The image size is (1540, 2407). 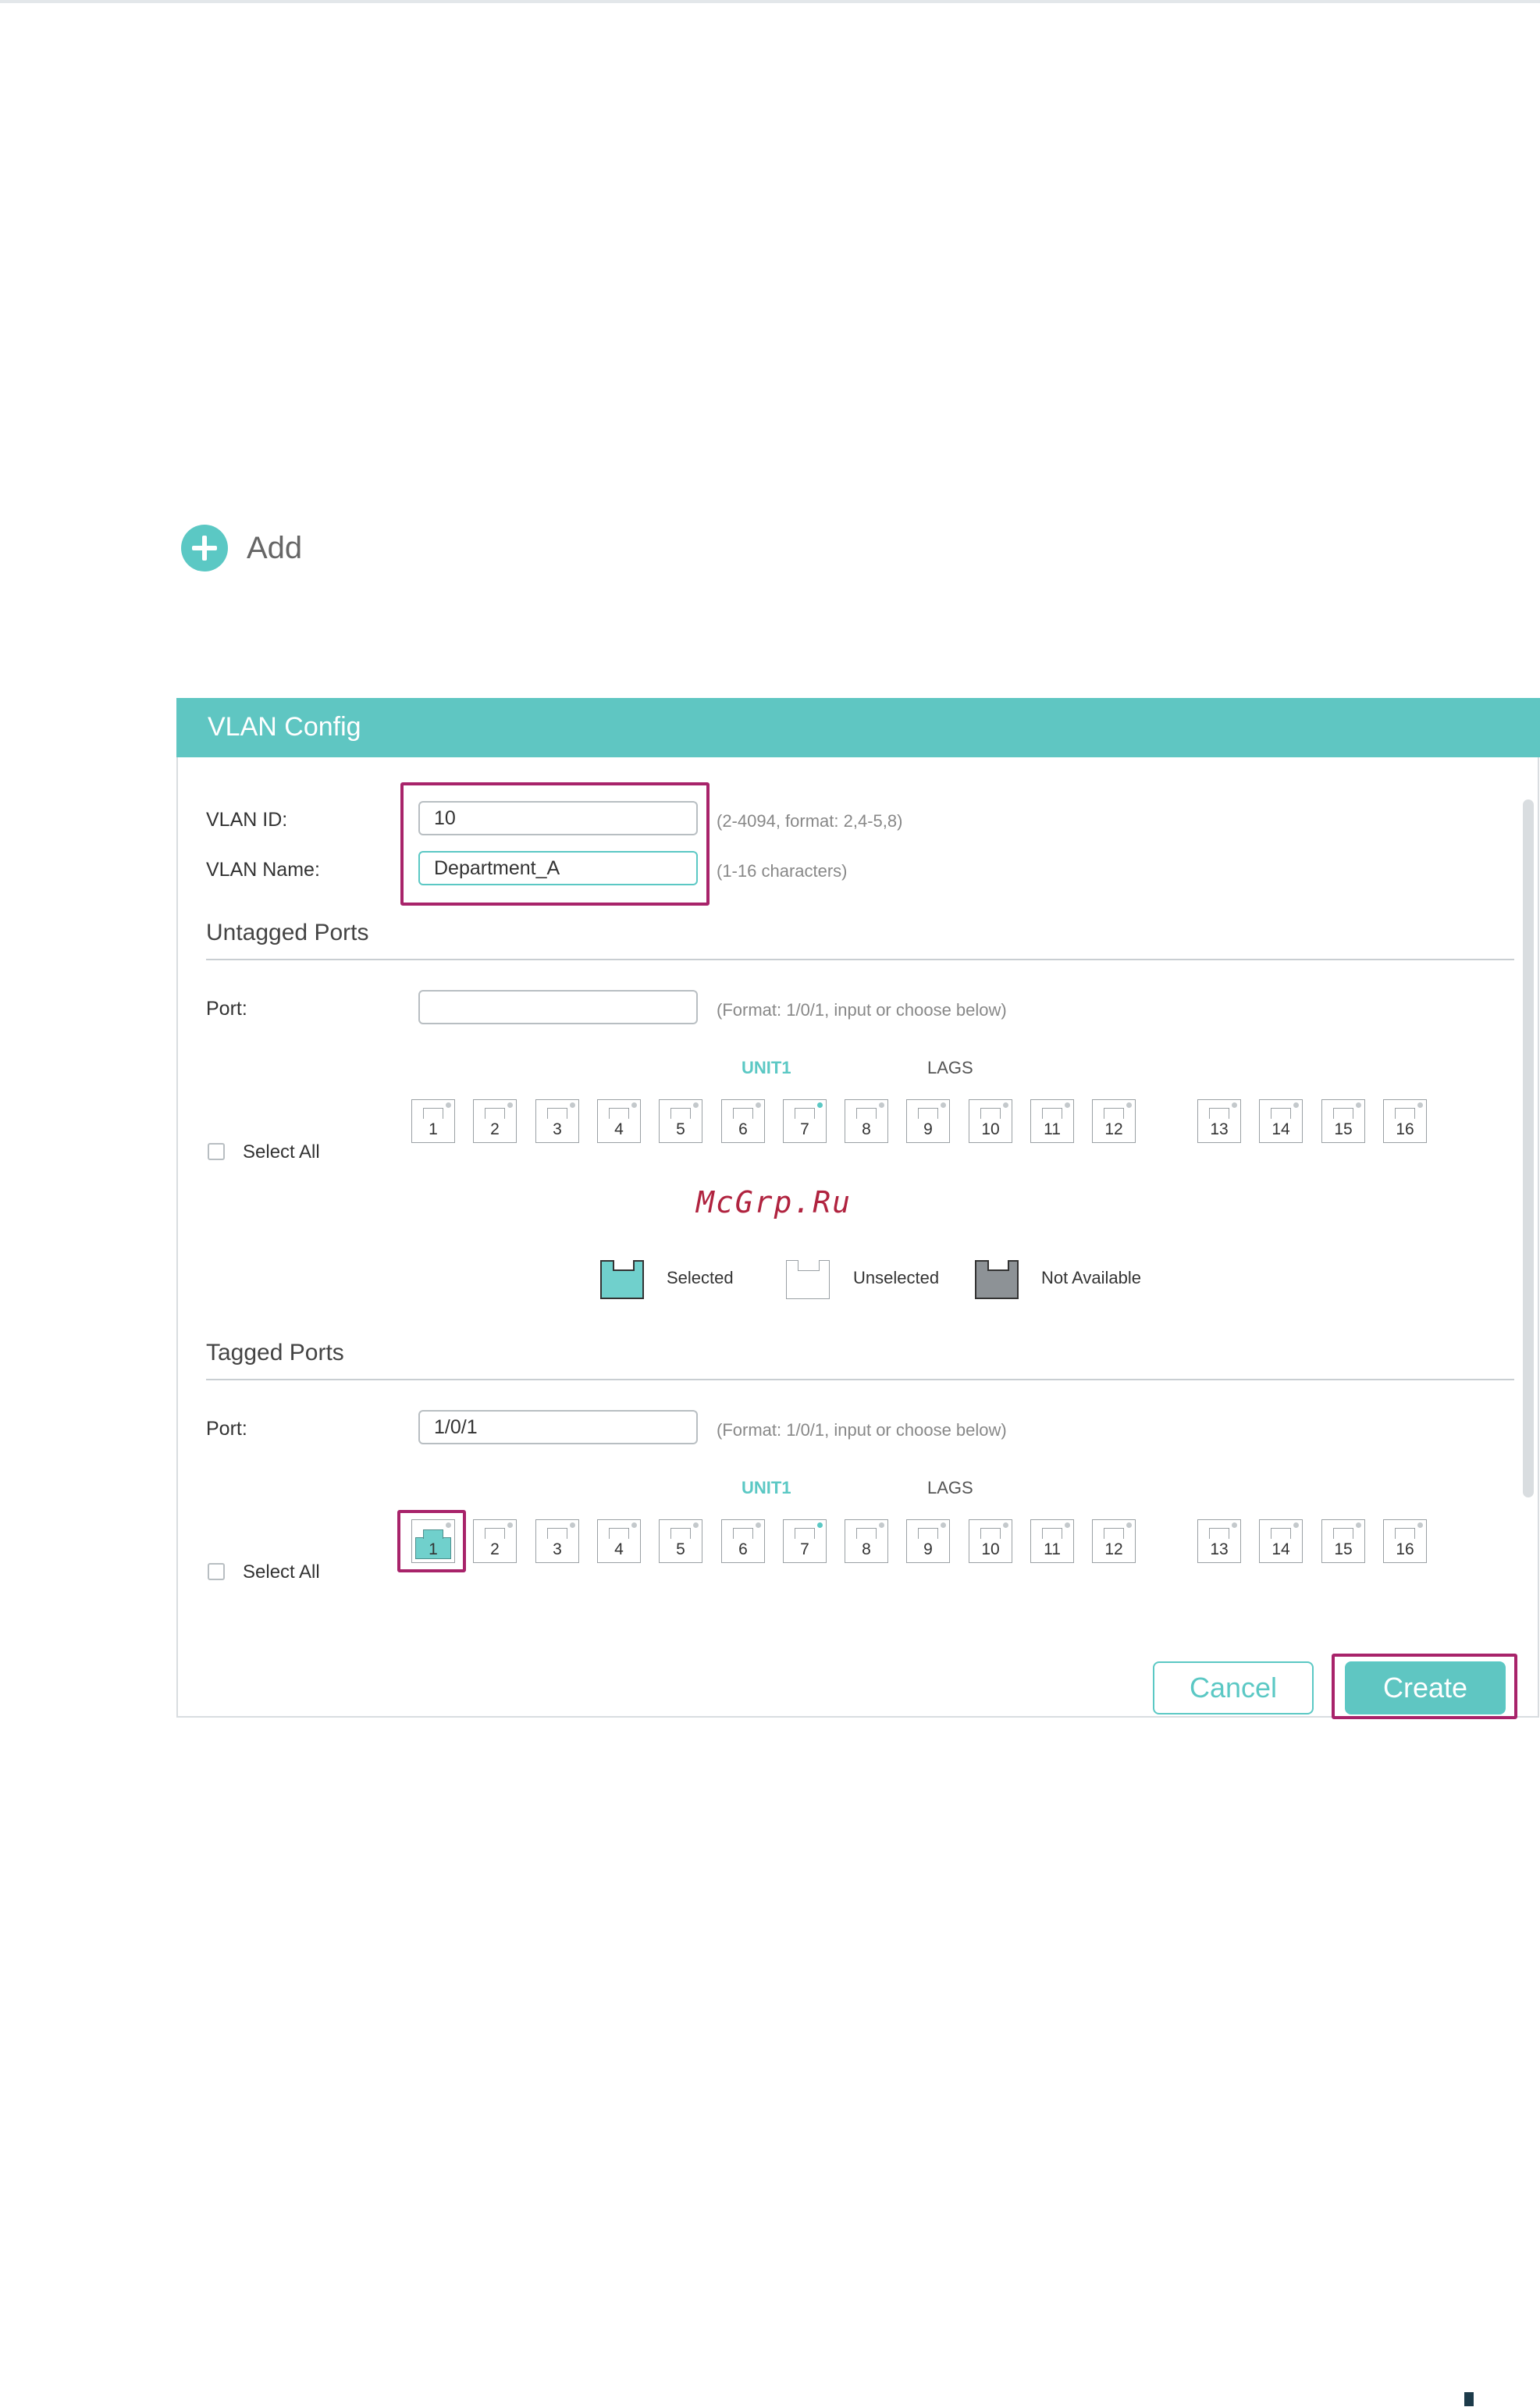 What do you see at coordinates (558, 1007) in the screenshot?
I see `untagged-port-input` at bounding box center [558, 1007].